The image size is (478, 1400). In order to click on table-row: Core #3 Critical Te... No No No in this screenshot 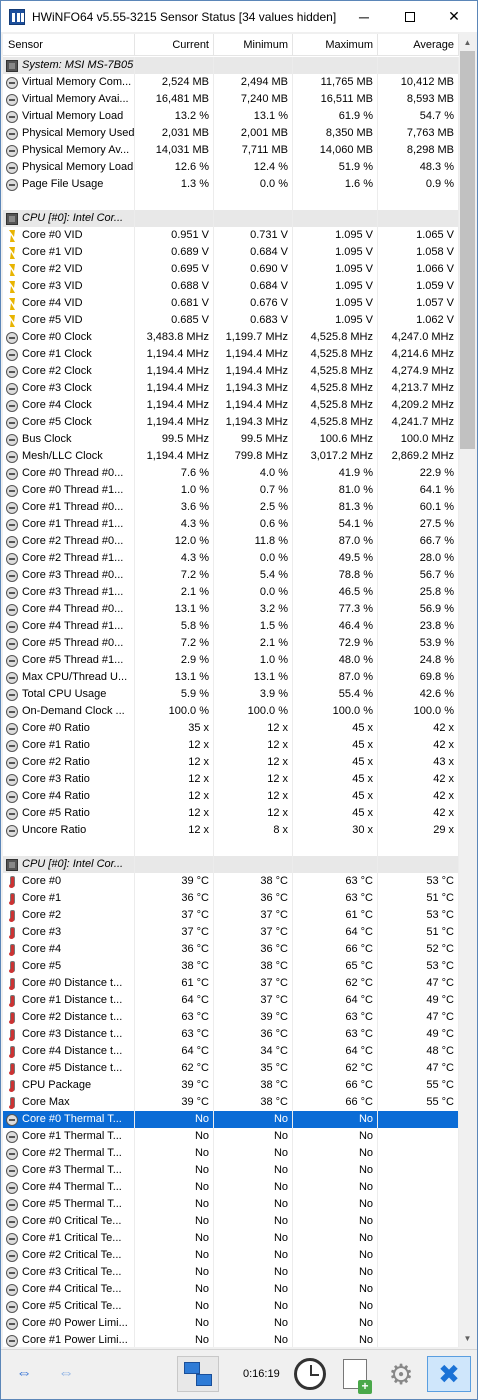, I will do `click(231, 1272)`.